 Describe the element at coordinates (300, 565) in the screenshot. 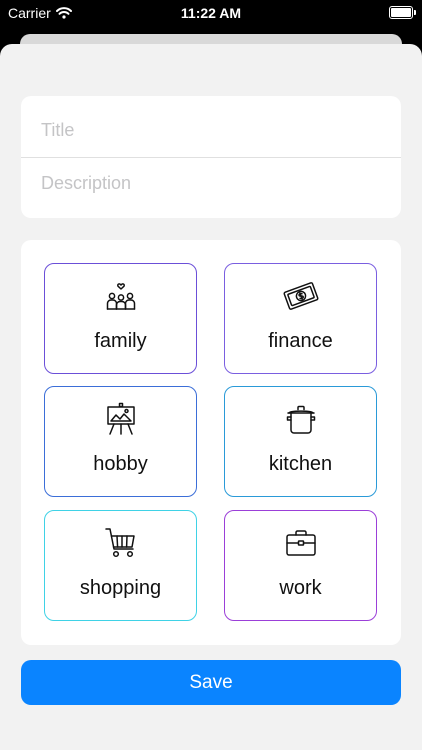

I see `category-tile-work: work` at that location.